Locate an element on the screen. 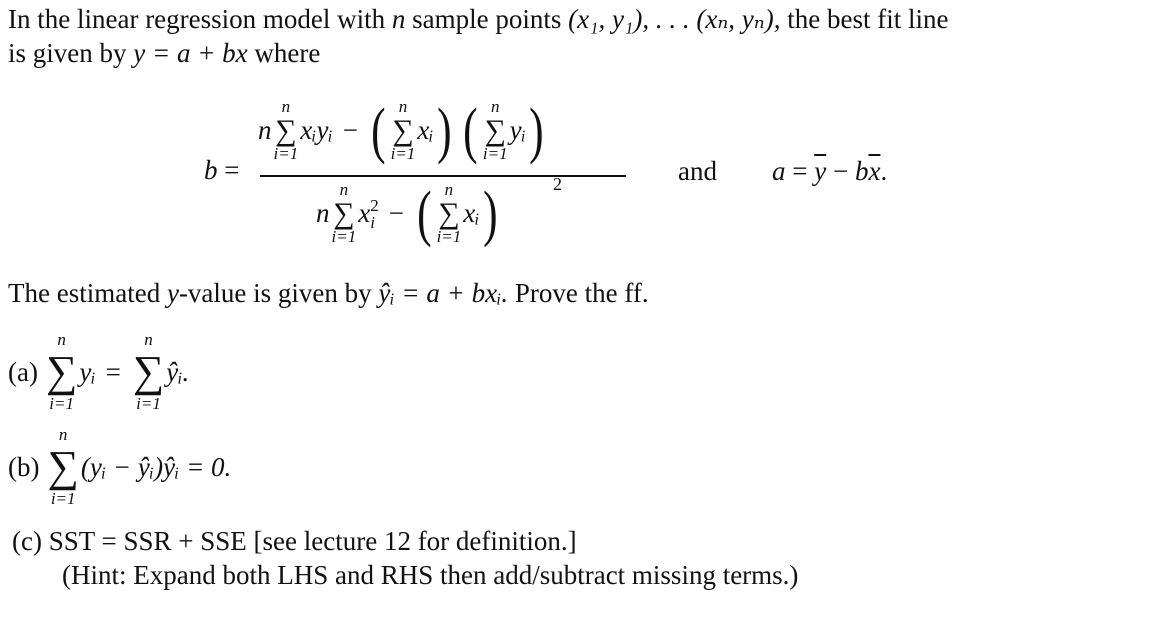 The height and width of the screenshot is (644, 1153). estimate-equation: = a + bxᵢ. is located at coordinates (455, 293).